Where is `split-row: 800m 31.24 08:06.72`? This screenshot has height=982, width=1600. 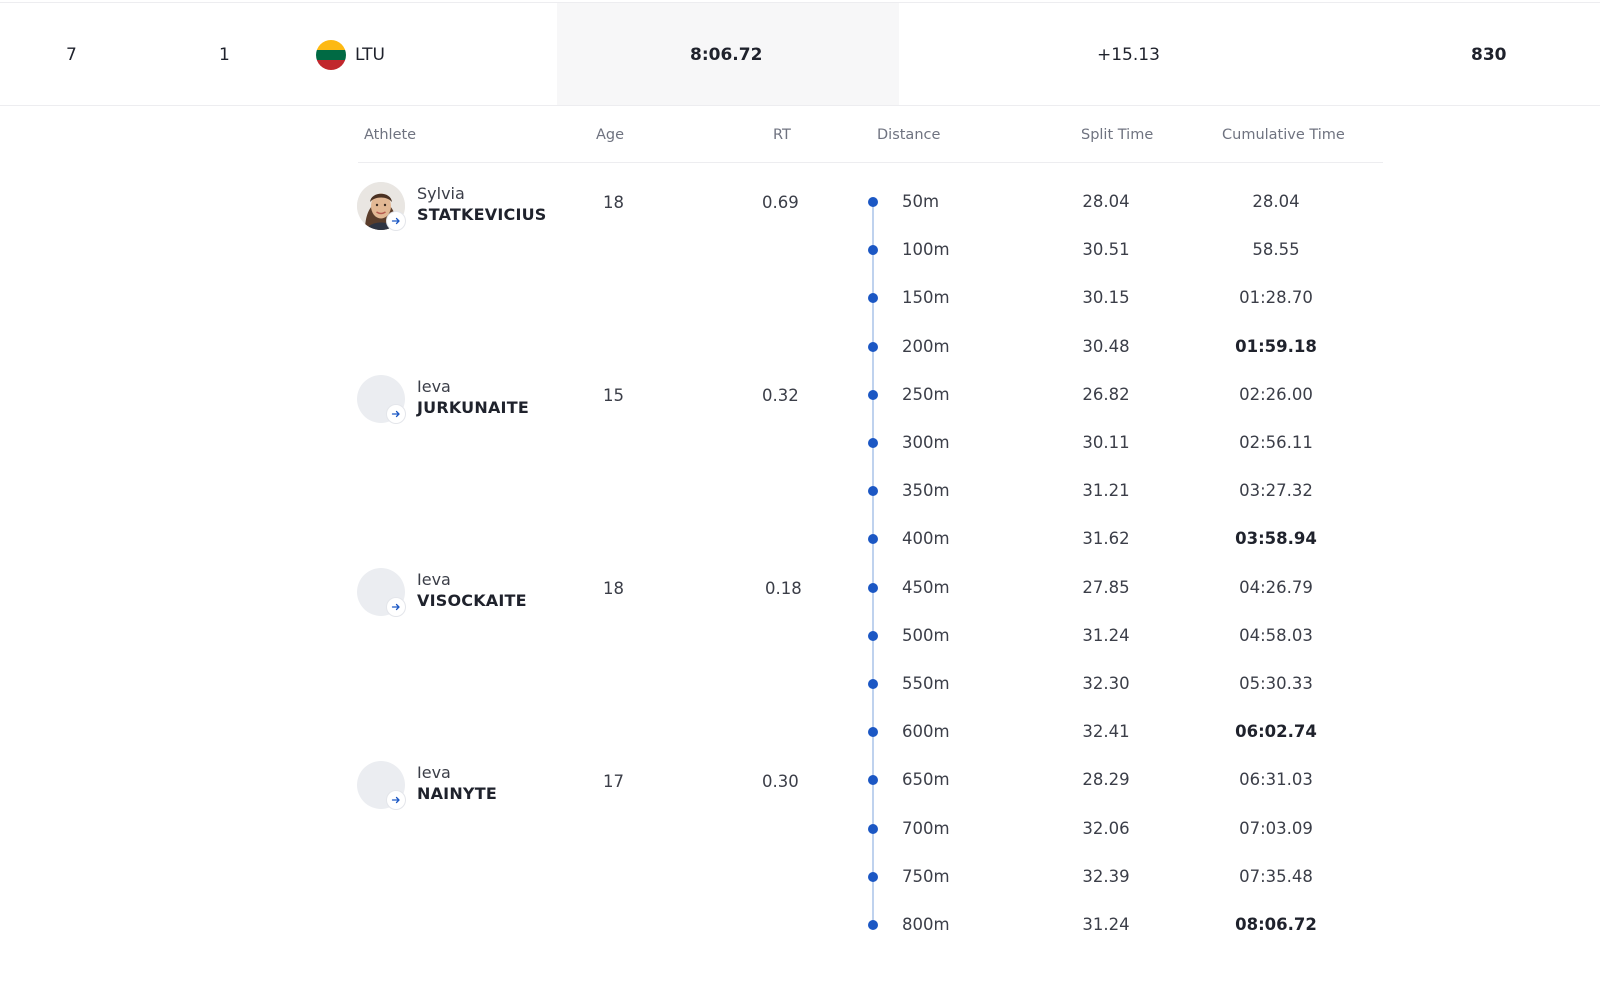 split-row: 800m 31.24 08:06.72 is located at coordinates (1125, 926).